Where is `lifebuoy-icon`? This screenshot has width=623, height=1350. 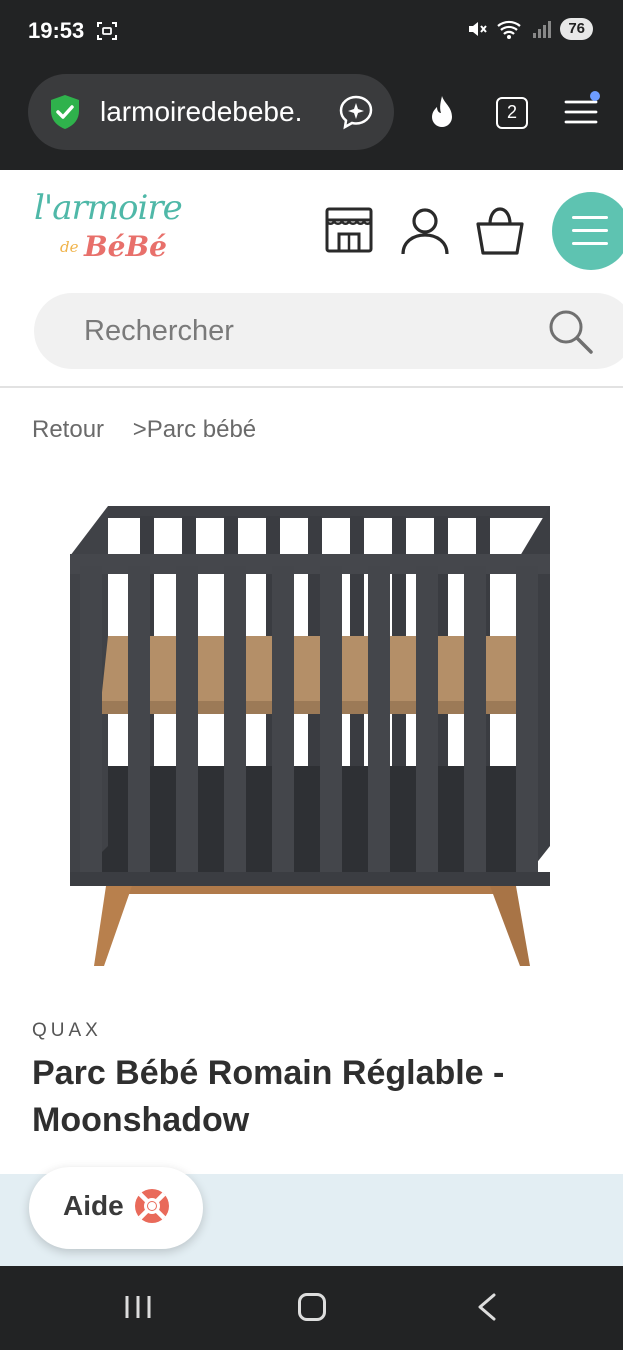 lifebuoy-icon is located at coordinates (152, 1206).